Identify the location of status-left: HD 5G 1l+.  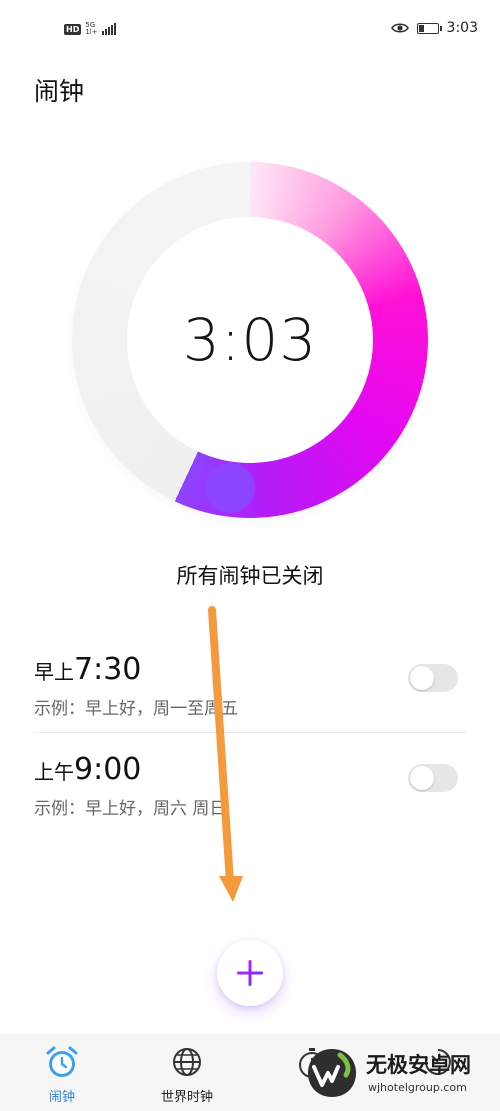
(90, 29).